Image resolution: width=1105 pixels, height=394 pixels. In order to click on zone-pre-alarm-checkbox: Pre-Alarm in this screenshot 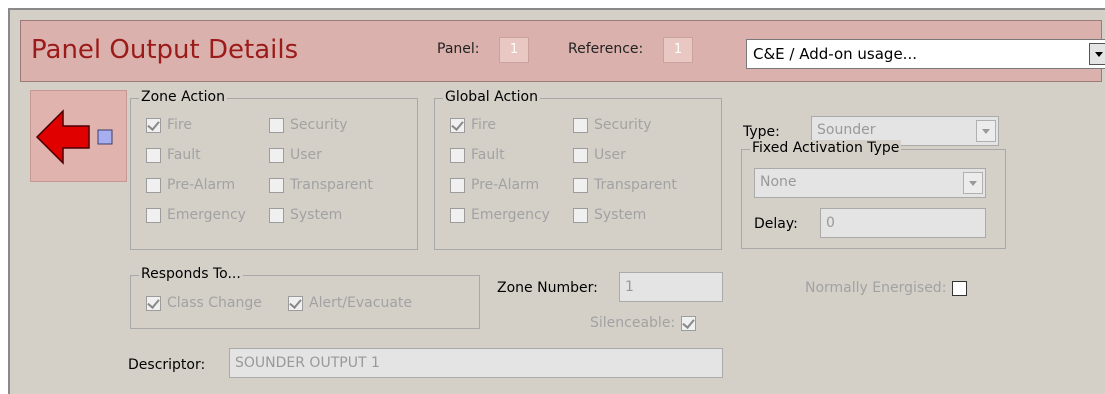, I will do `click(190, 186)`.